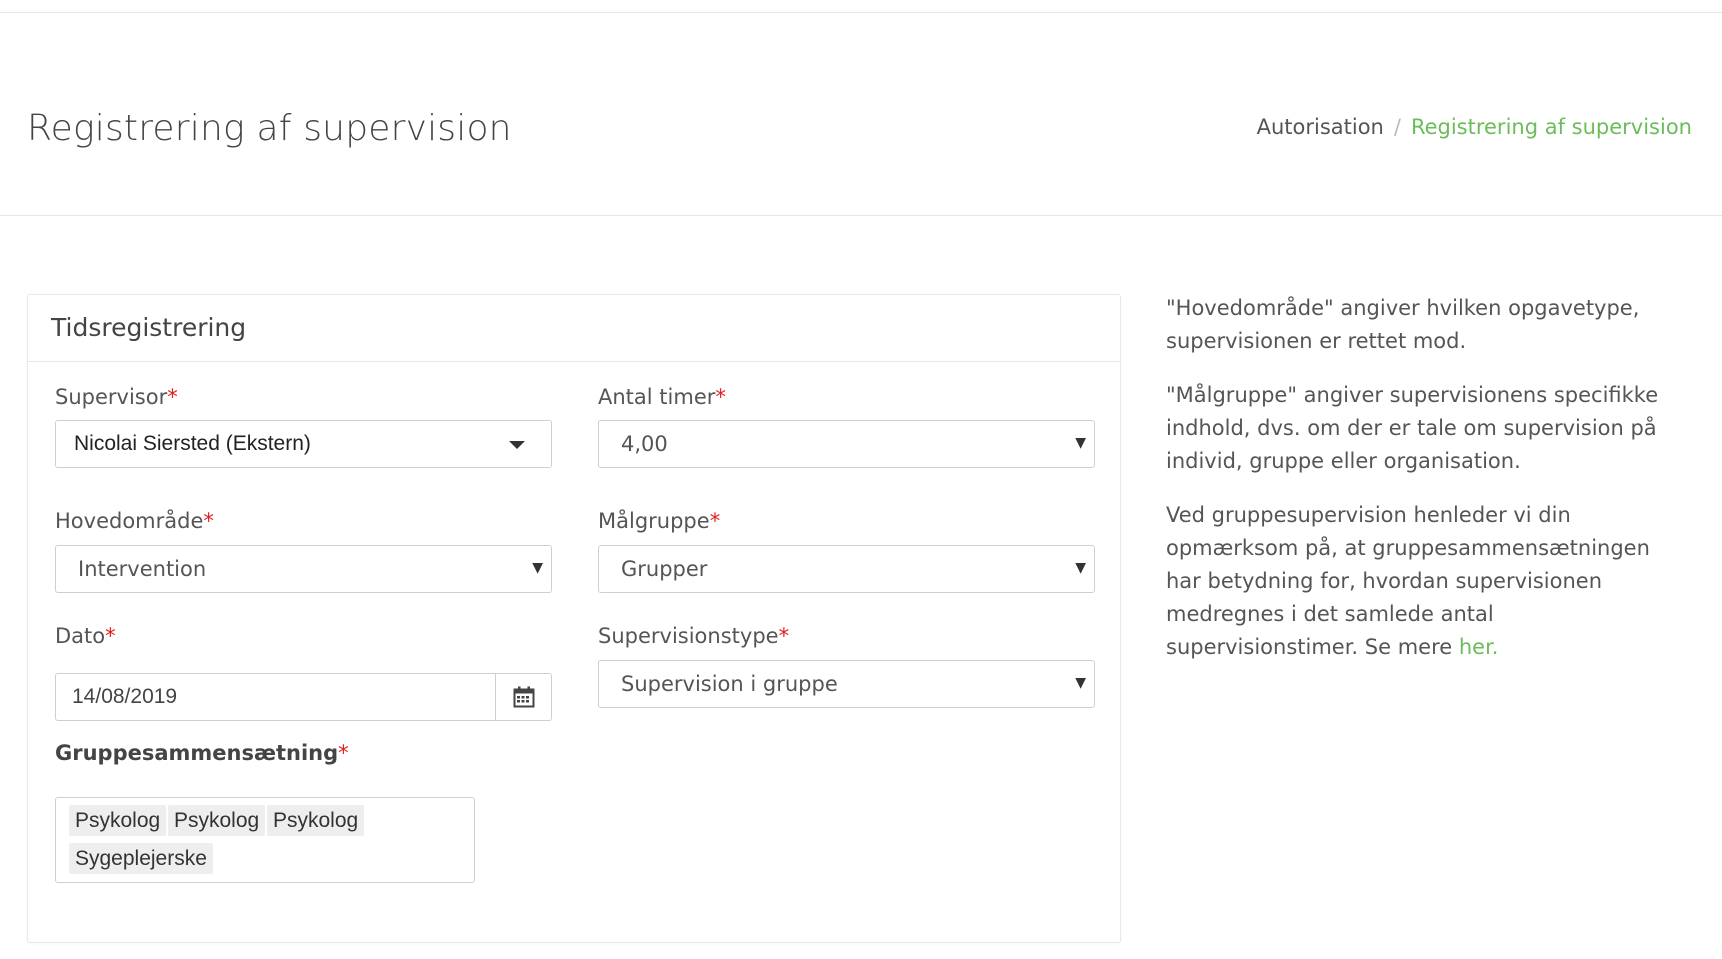 Image resolution: width=1722 pixels, height=959 pixels. I want to click on calendar-icon, so click(524, 697).